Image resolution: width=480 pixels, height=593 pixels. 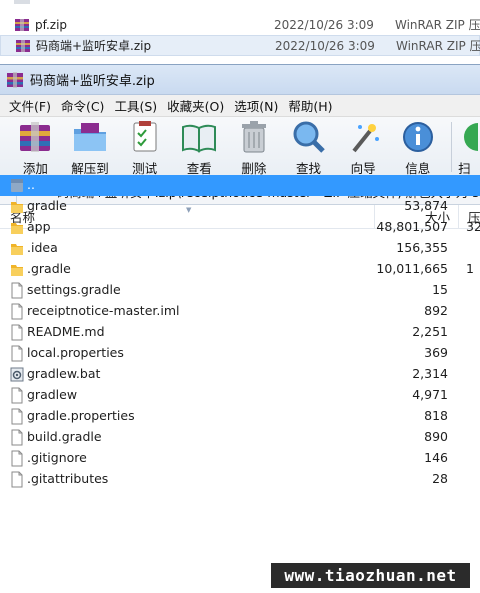 What do you see at coordinates (47, 205) in the screenshot?
I see `file-name: gradle` at bounding box center [47, 205].